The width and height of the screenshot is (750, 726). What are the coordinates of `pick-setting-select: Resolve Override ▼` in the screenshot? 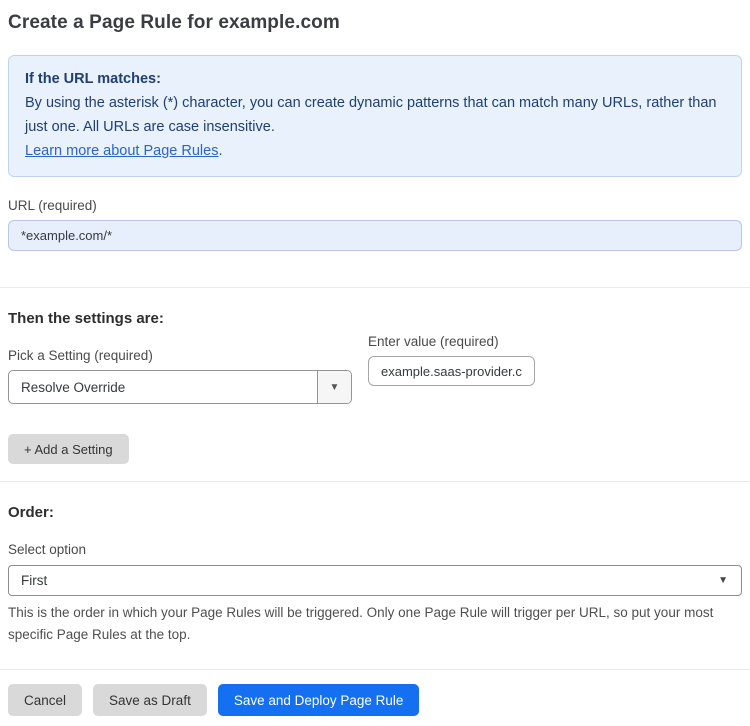 It's located at (180, 387).